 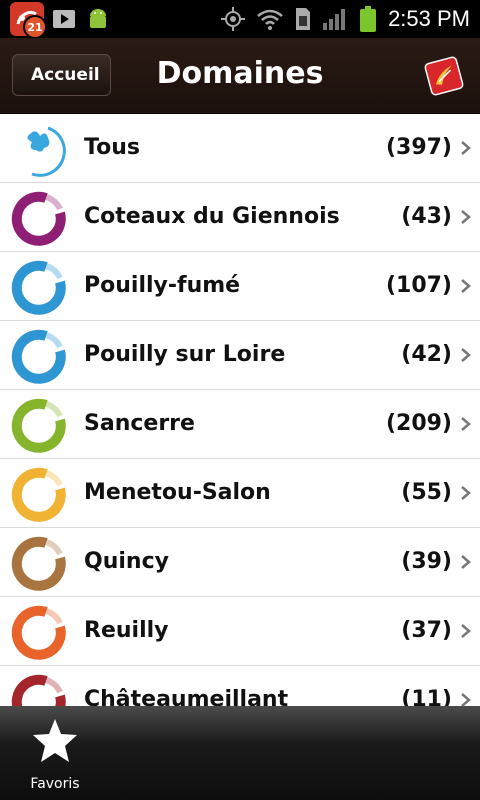 What do you see at coordinates (426, 492) in the screenshot?
I see `domain-count: (55)` at bounding box center [426, 492].